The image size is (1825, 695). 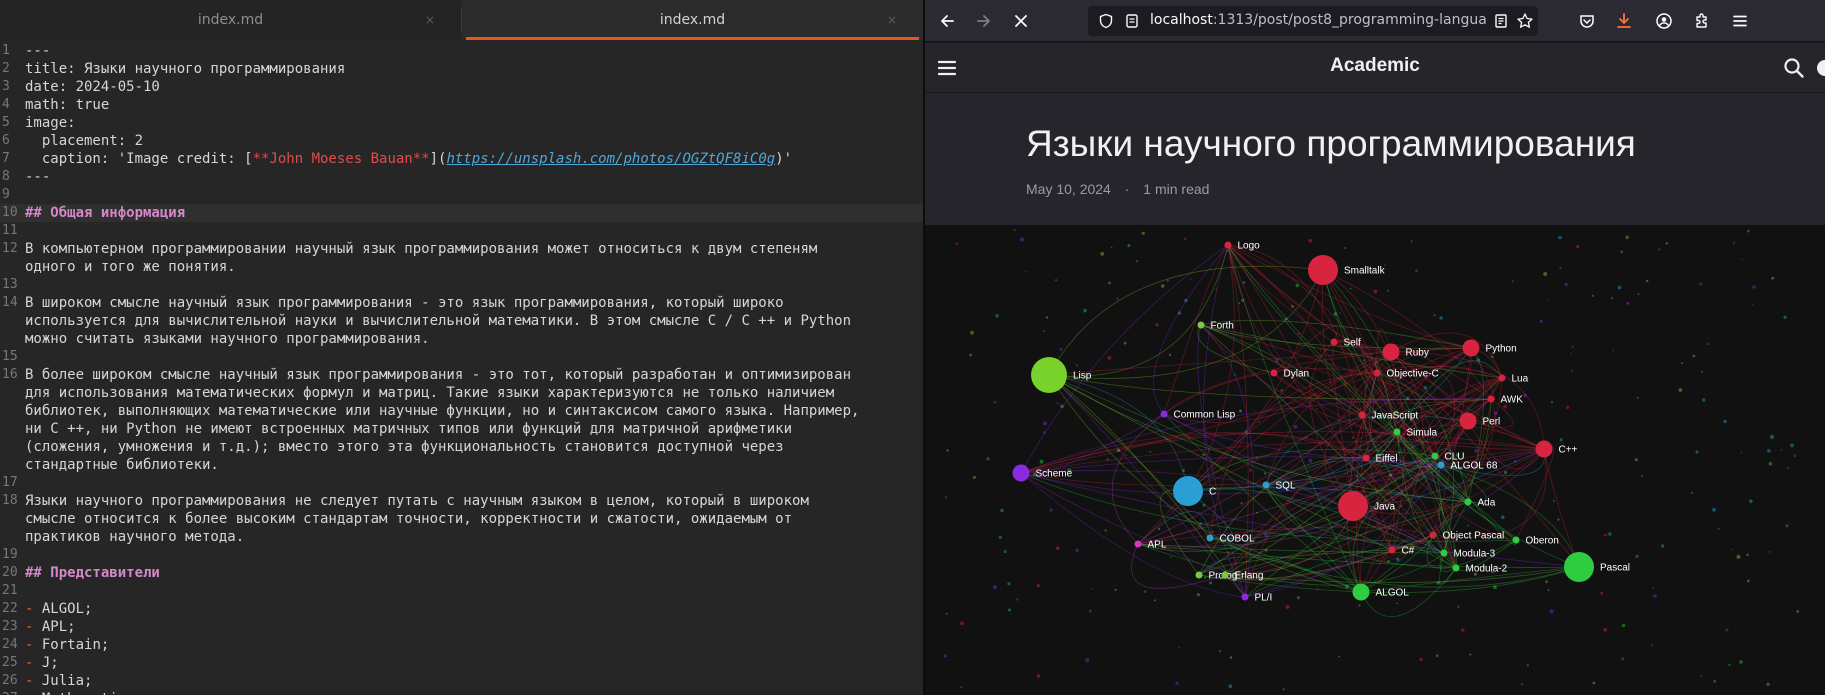 What do you see at coordinates (461, 87) in the screenshot?
I see `code-line: 3 date: 2024-05-10` at bounding box center [461, 87].